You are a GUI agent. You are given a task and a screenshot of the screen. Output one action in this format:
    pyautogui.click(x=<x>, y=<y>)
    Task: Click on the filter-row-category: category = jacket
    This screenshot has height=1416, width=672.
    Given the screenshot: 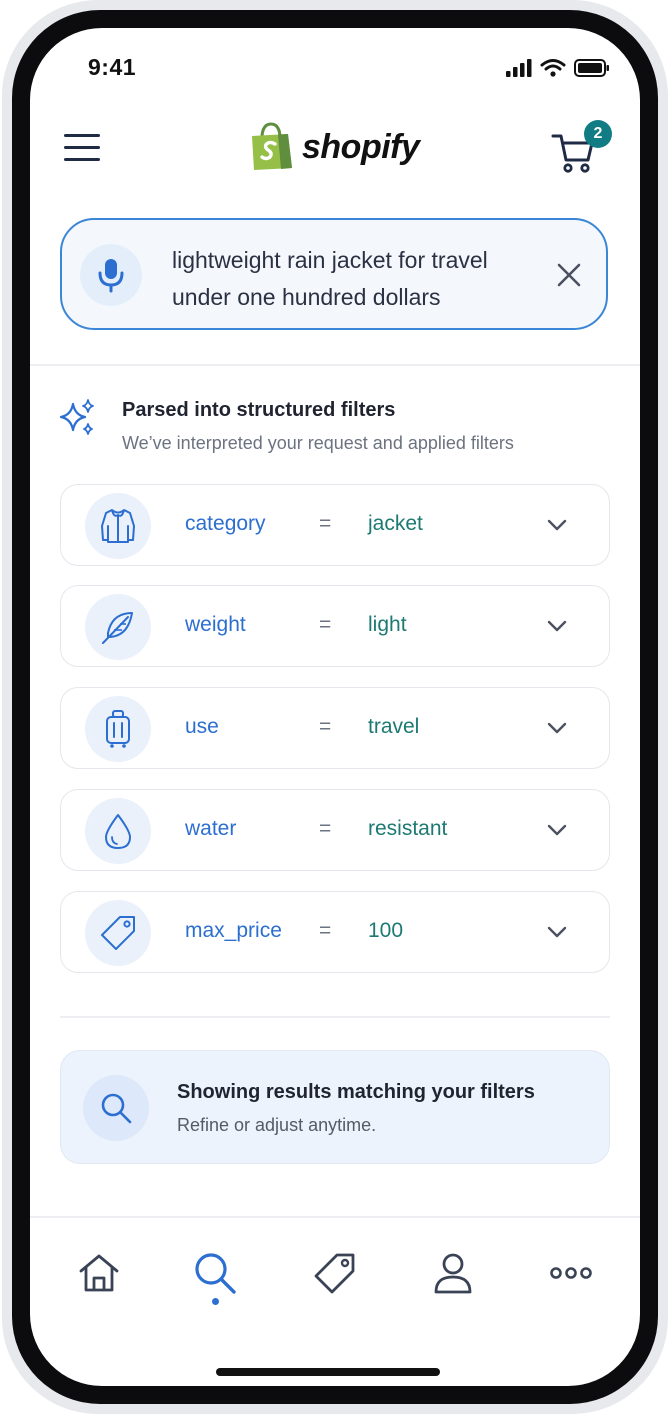 What is the action you would take?
    pyautogui.click(x=335, y=525)
    